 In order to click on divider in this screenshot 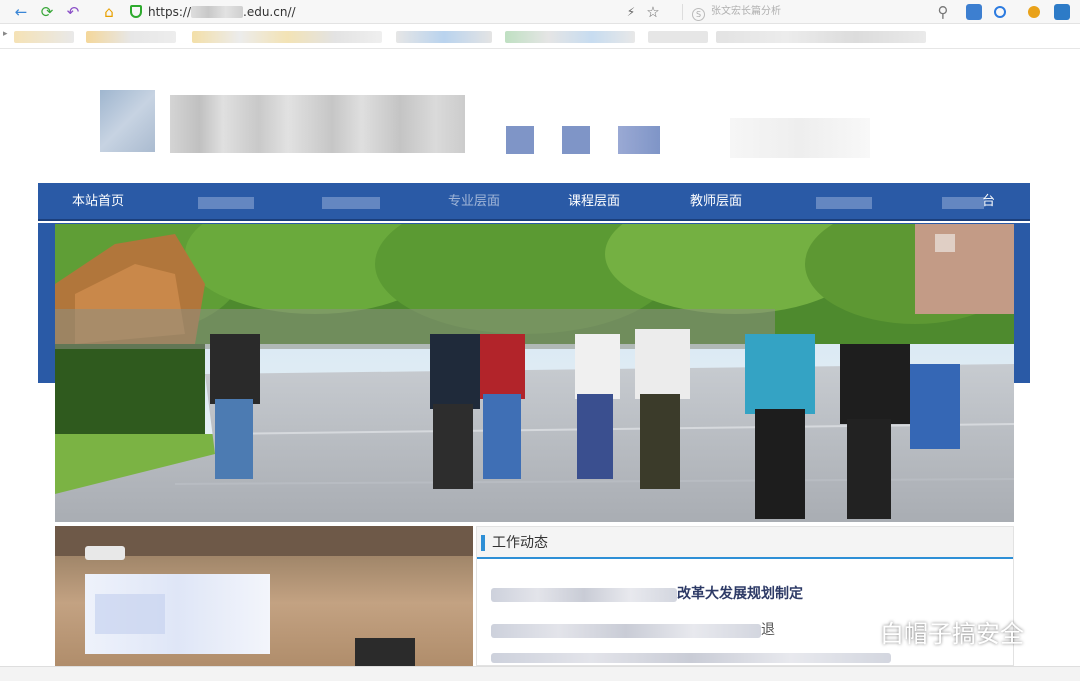, I will do `click(682, 12)`.